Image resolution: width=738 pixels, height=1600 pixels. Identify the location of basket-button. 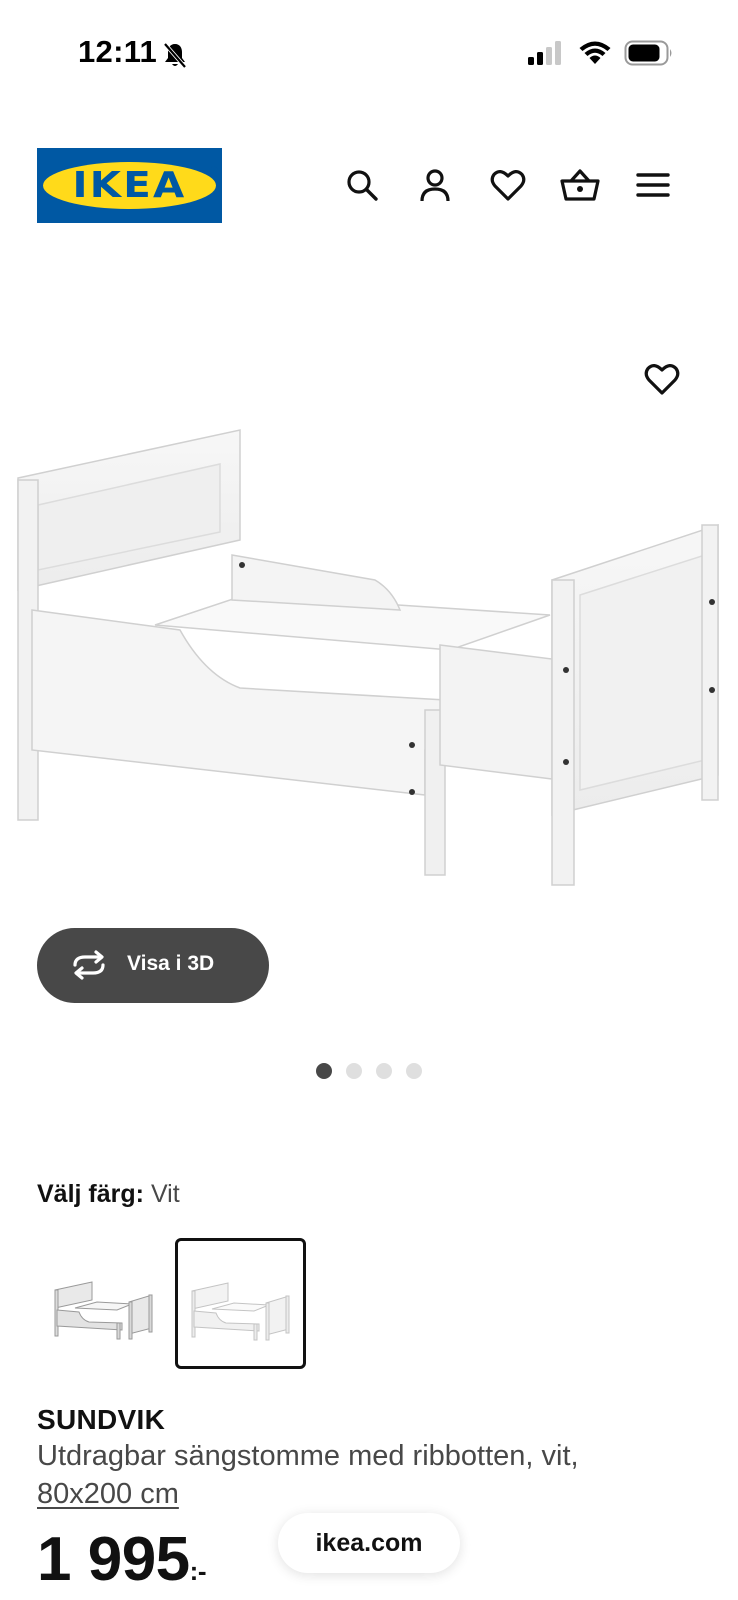
(580, 185).